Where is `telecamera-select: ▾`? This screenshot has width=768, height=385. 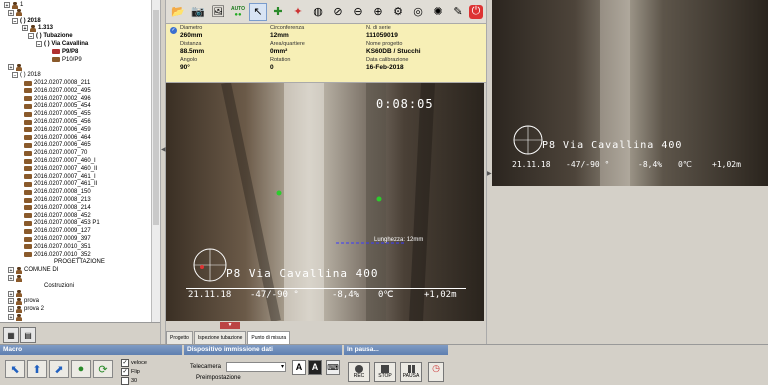 telecamera-select: ▾ is located at coordinates (256, 367).